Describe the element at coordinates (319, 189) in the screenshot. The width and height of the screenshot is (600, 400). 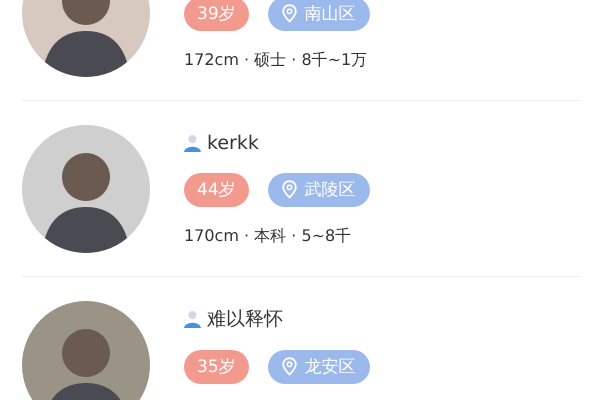
I see `district-tag: 武陵区` at that location.